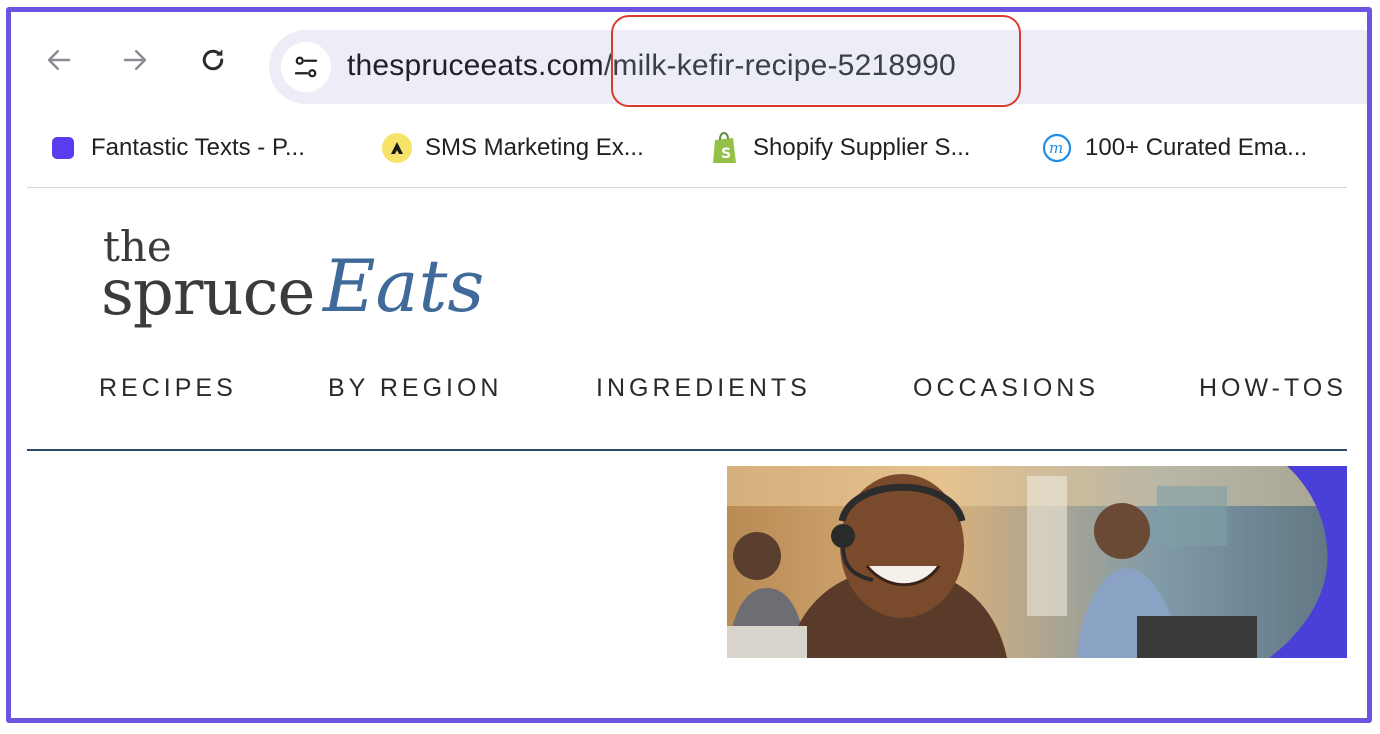 Image resolution: width=1380 pixels, height=734 pixels. Describe the element at coordinates (168, 388) in the screenshot. I see `nav-recipes: RECIPES` at that location.